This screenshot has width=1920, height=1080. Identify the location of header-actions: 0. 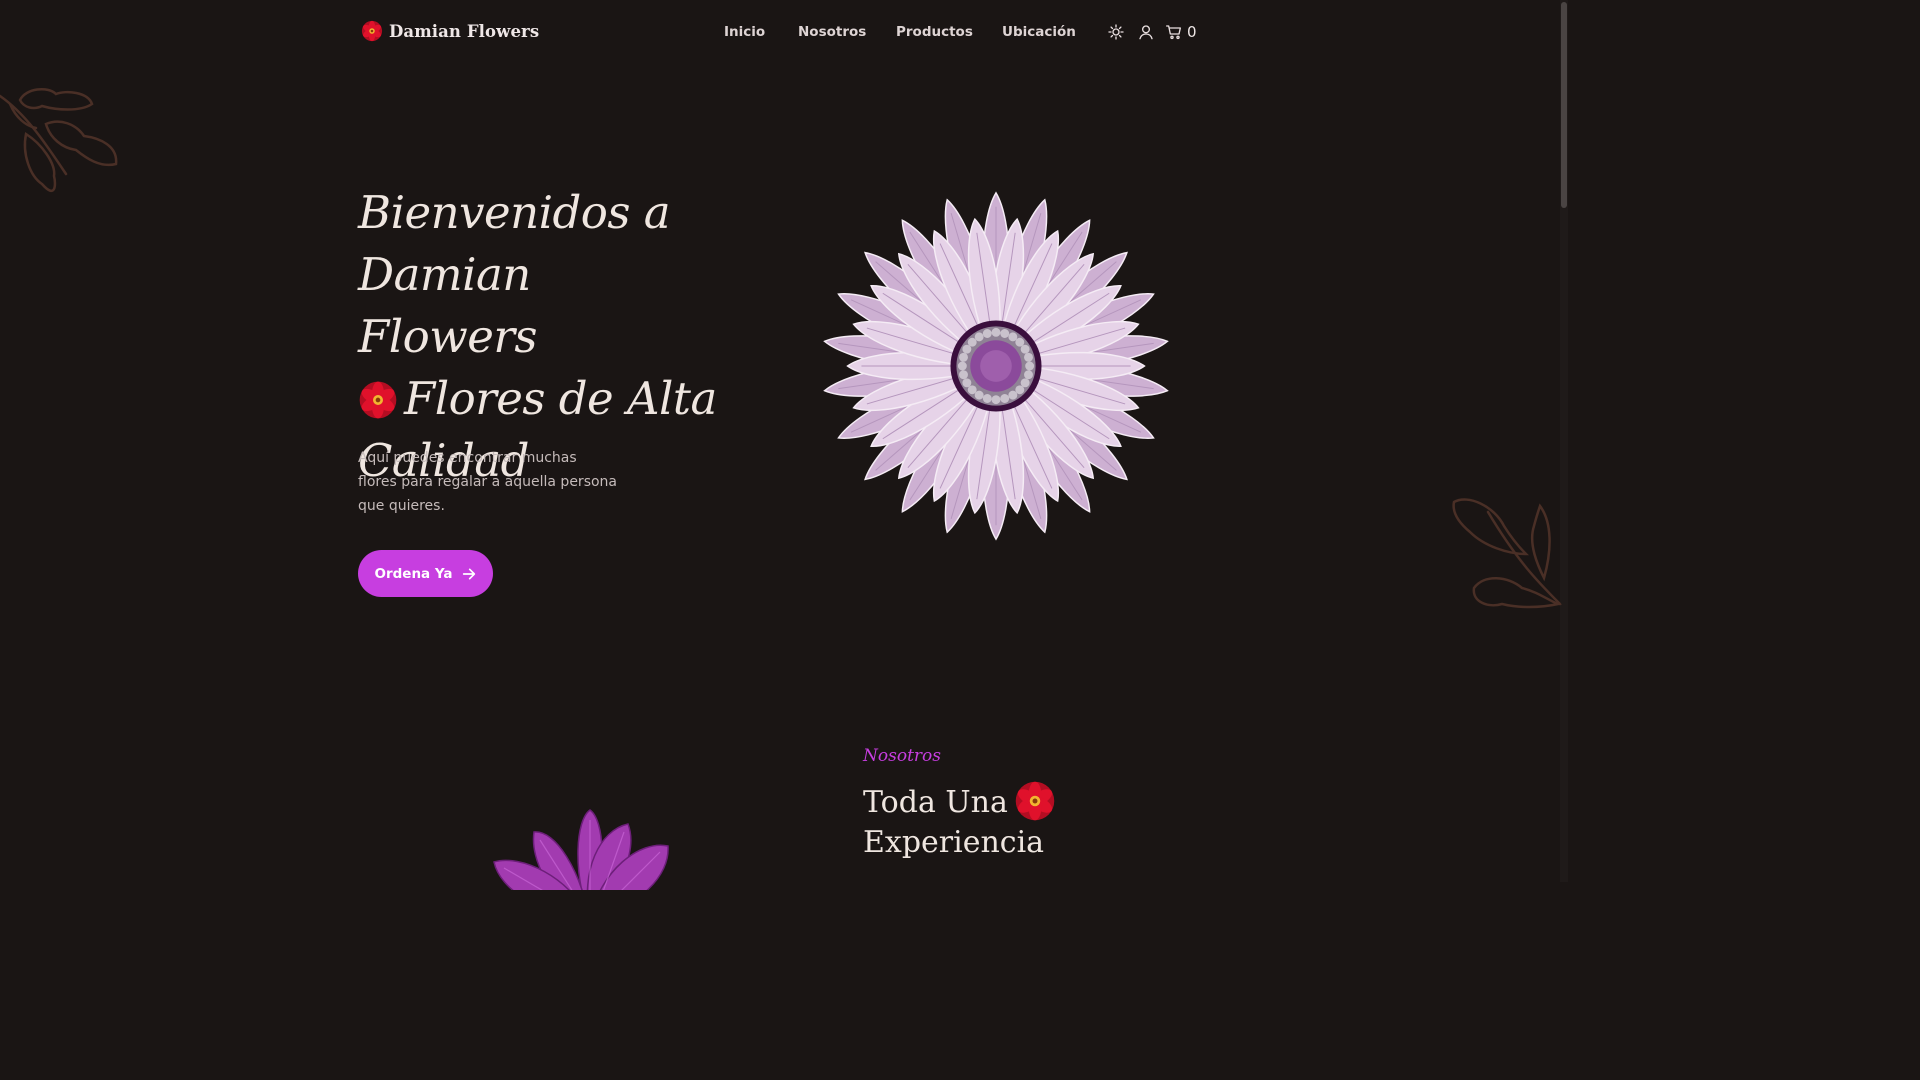
(1152, 32).